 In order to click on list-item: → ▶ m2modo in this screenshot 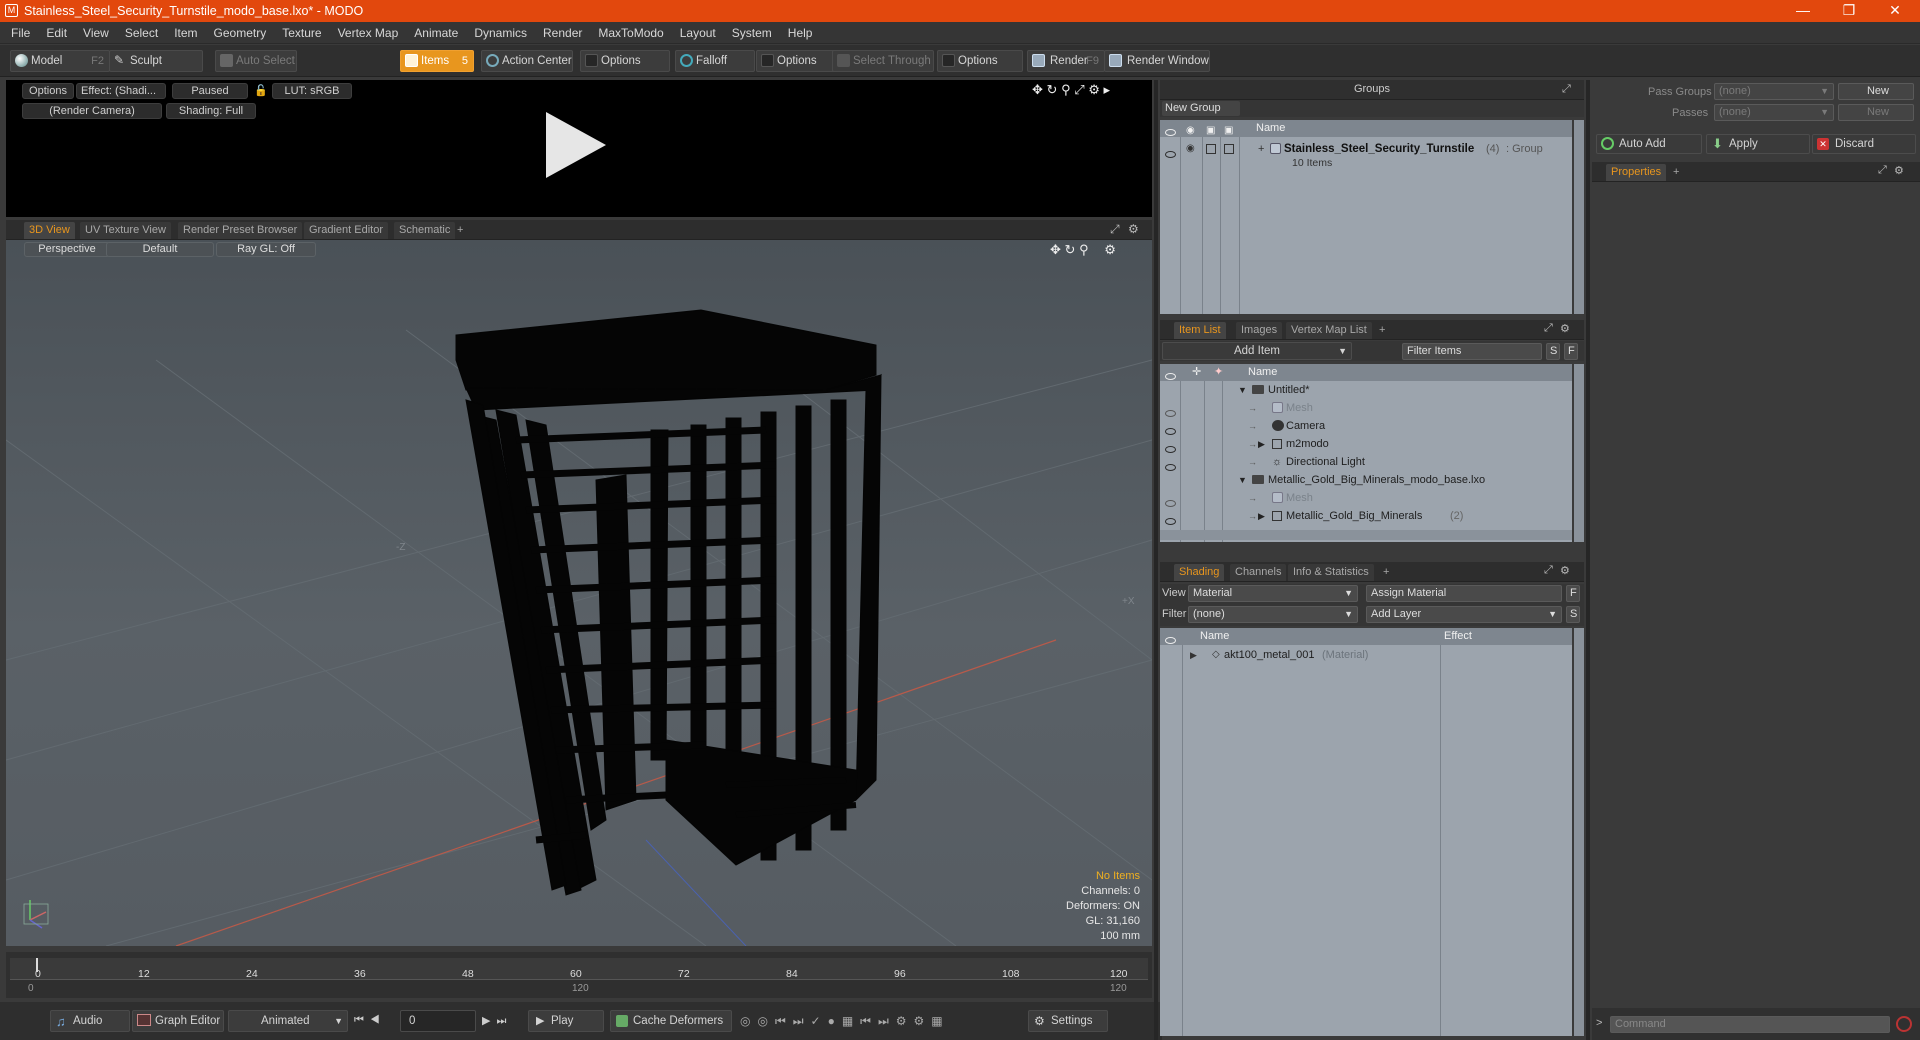, I will do `click(1366, 444)`.